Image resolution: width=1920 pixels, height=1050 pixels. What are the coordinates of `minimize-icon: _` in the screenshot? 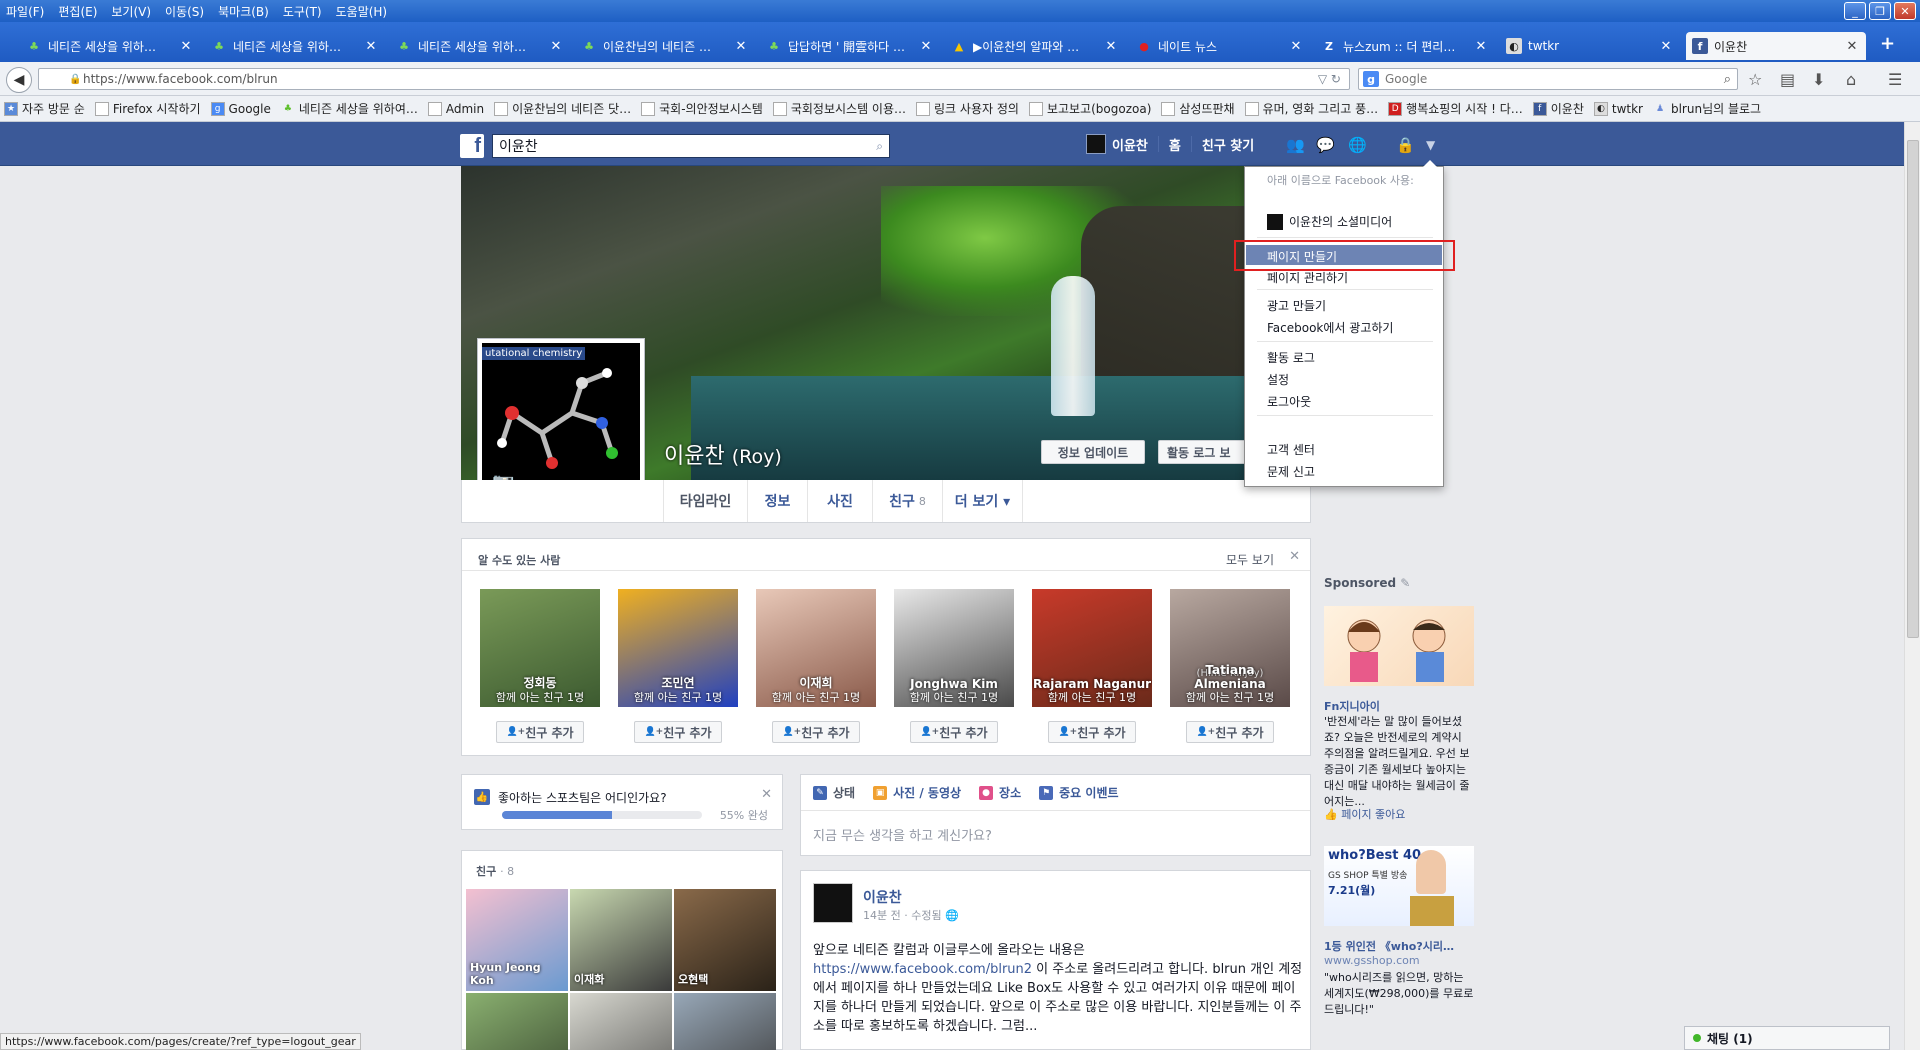 It's located at (1855, 11).